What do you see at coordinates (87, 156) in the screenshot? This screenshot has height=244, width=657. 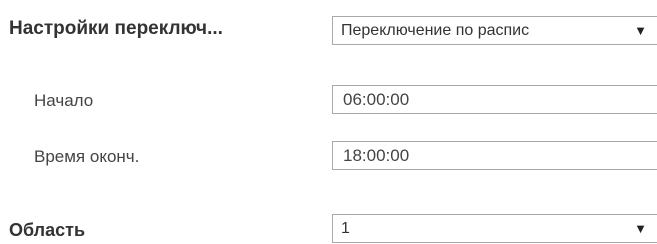 I see `end-time-label: Время оконч.` at bounding box center [87, 156].